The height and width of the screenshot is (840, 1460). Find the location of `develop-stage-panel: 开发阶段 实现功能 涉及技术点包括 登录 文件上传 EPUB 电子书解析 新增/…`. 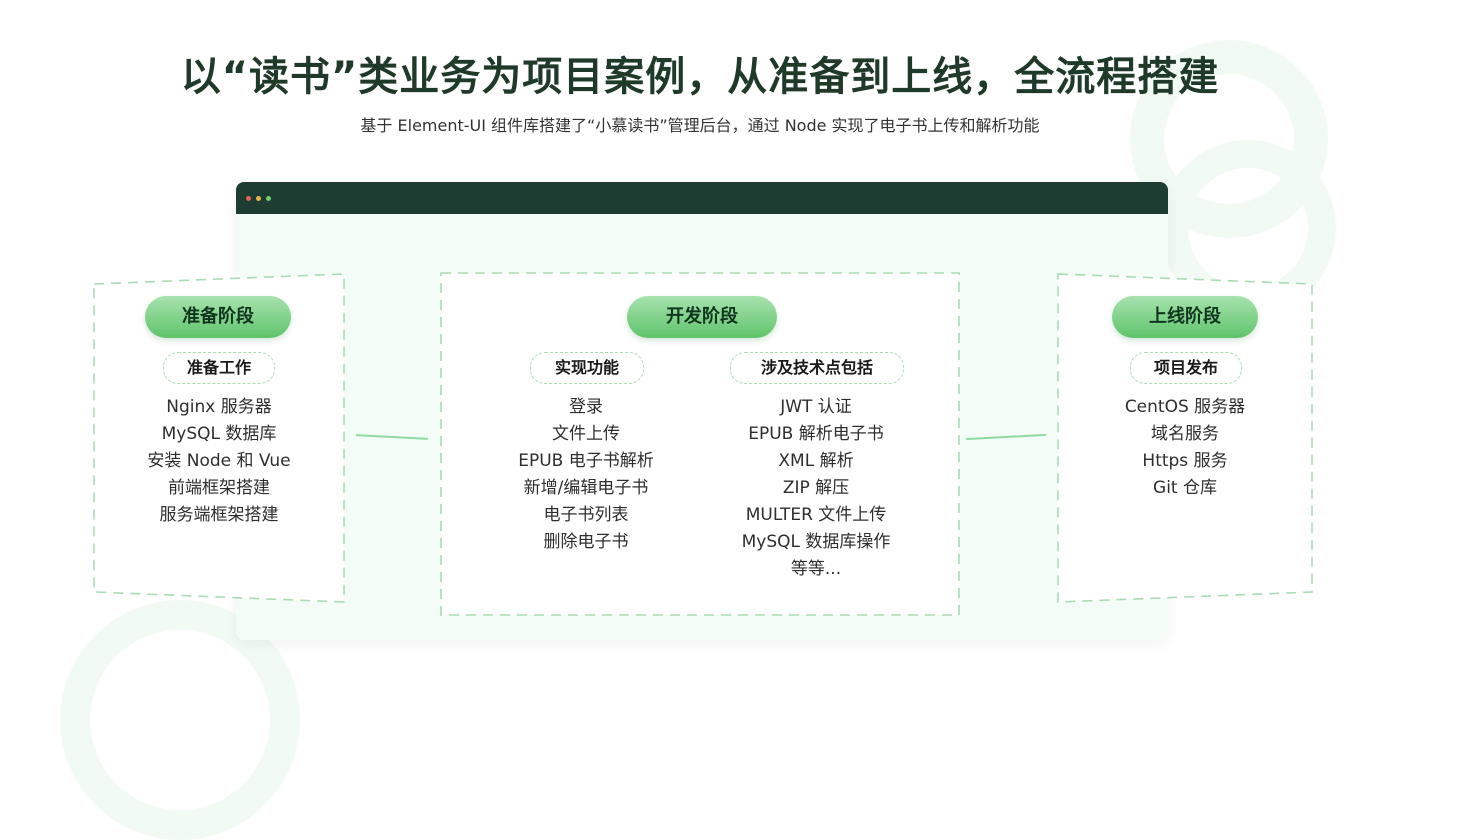

develop-stage-panel: 开发阶段 实现功能 涉及技术点包括 登录 文件上传 EPUB 电子书解析 新增/… is located at coordinates (700, 444).